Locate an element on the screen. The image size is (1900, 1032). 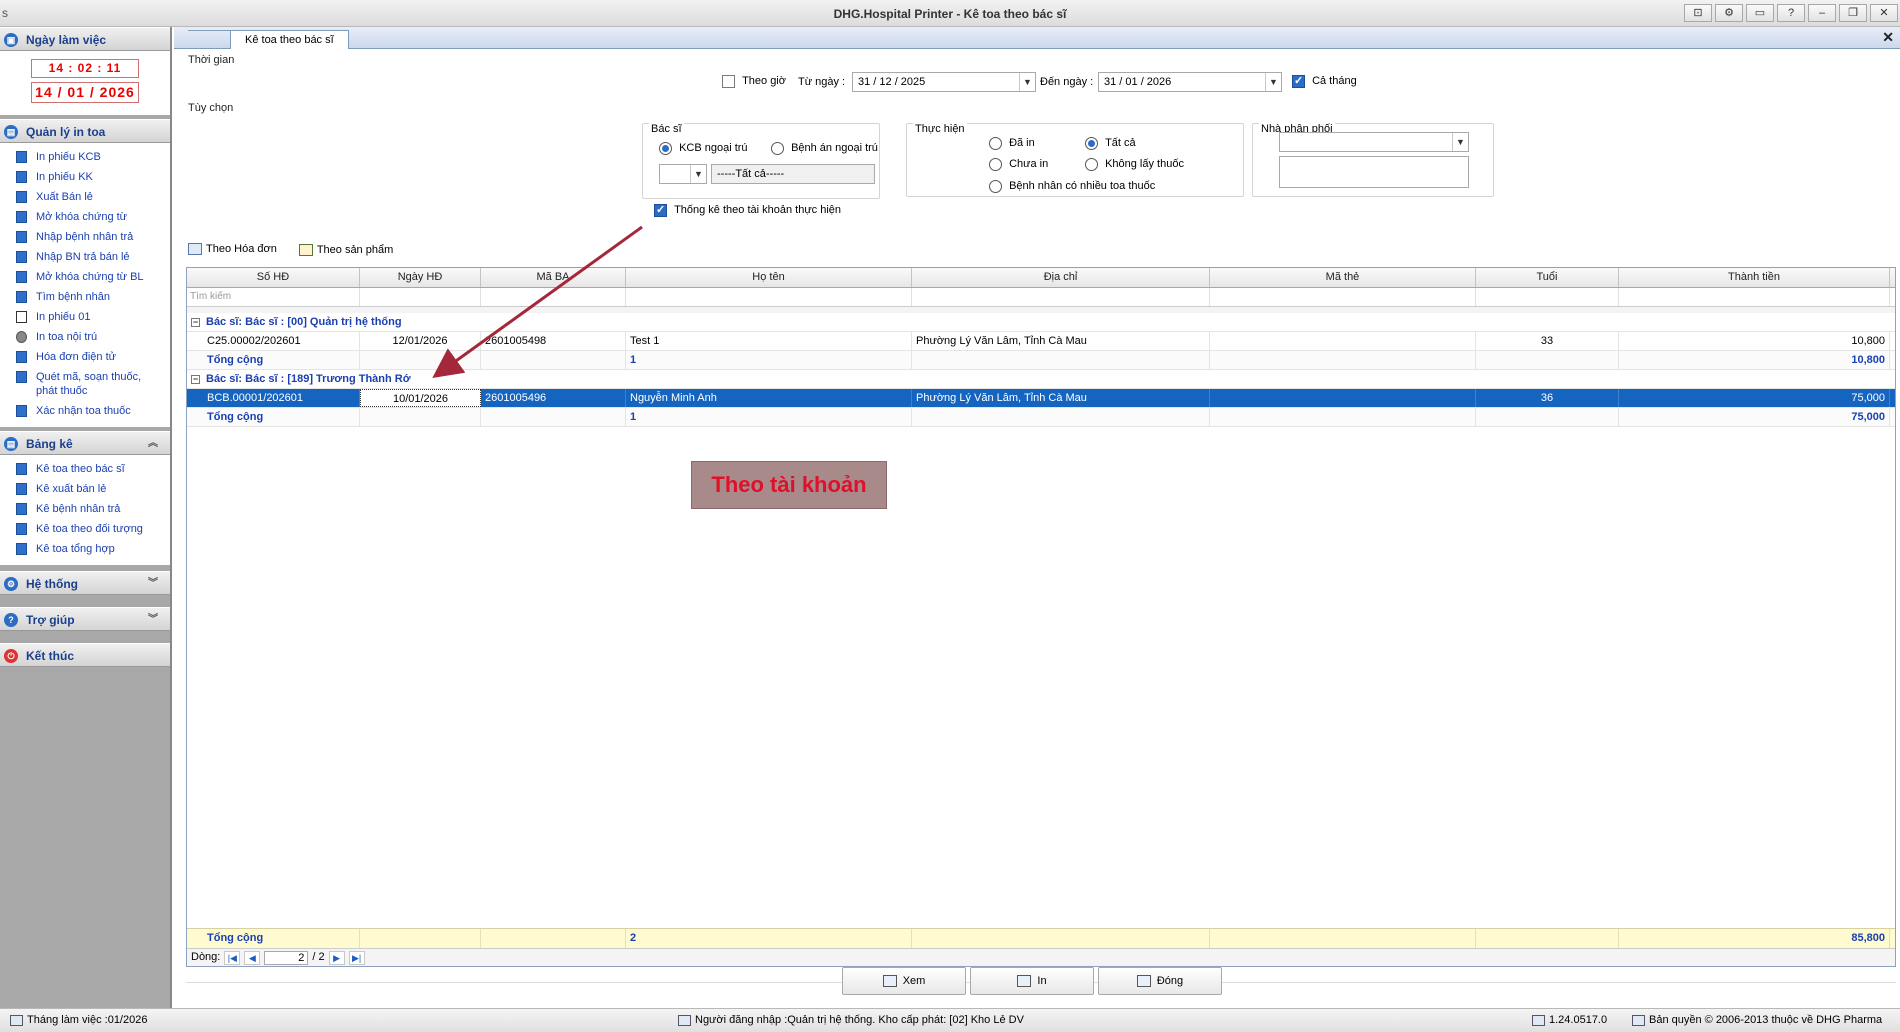
not-printed-radio is located at coordinates (995, 164).